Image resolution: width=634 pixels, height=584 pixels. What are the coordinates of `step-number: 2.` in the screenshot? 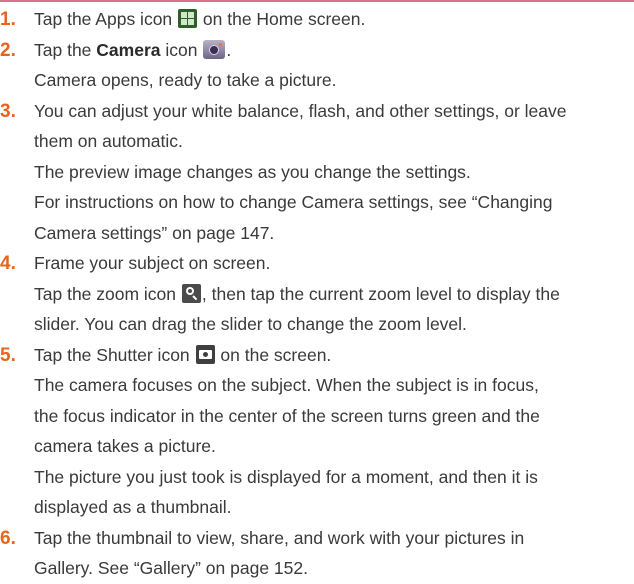 It's located at (8, 50).